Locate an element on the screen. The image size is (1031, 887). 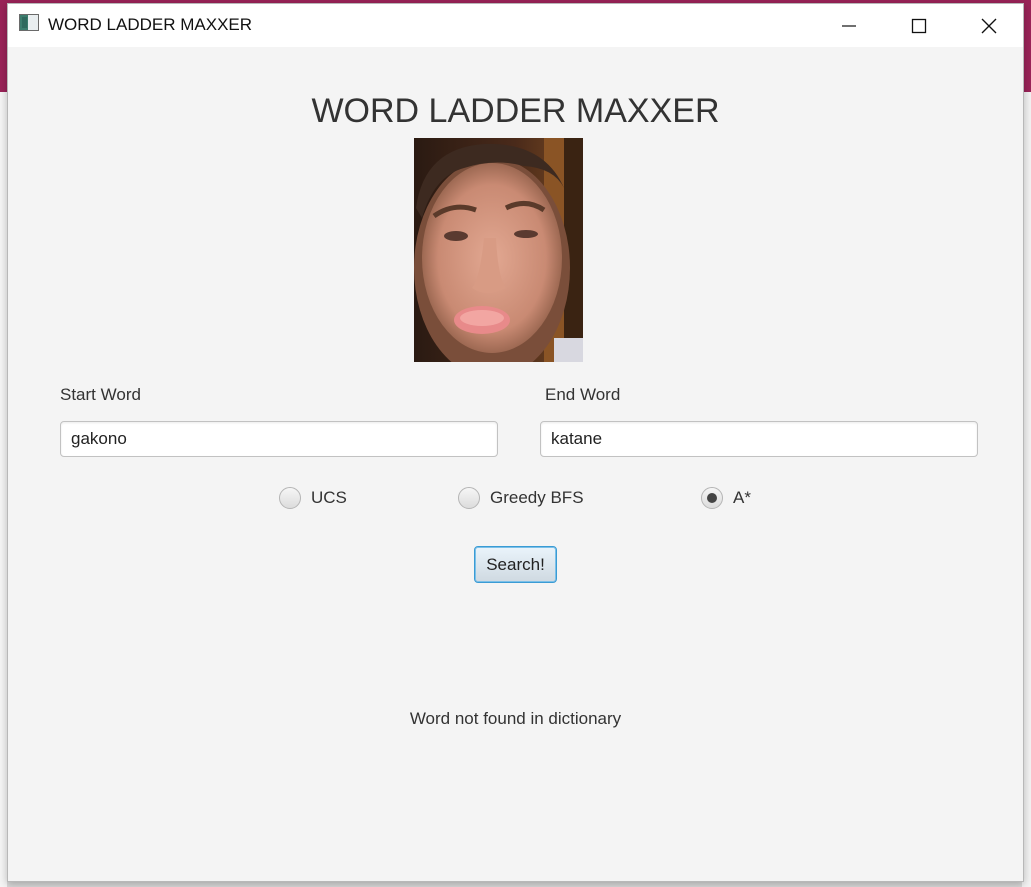
radio-ucs: UCS is located at coordinates (313, 498).